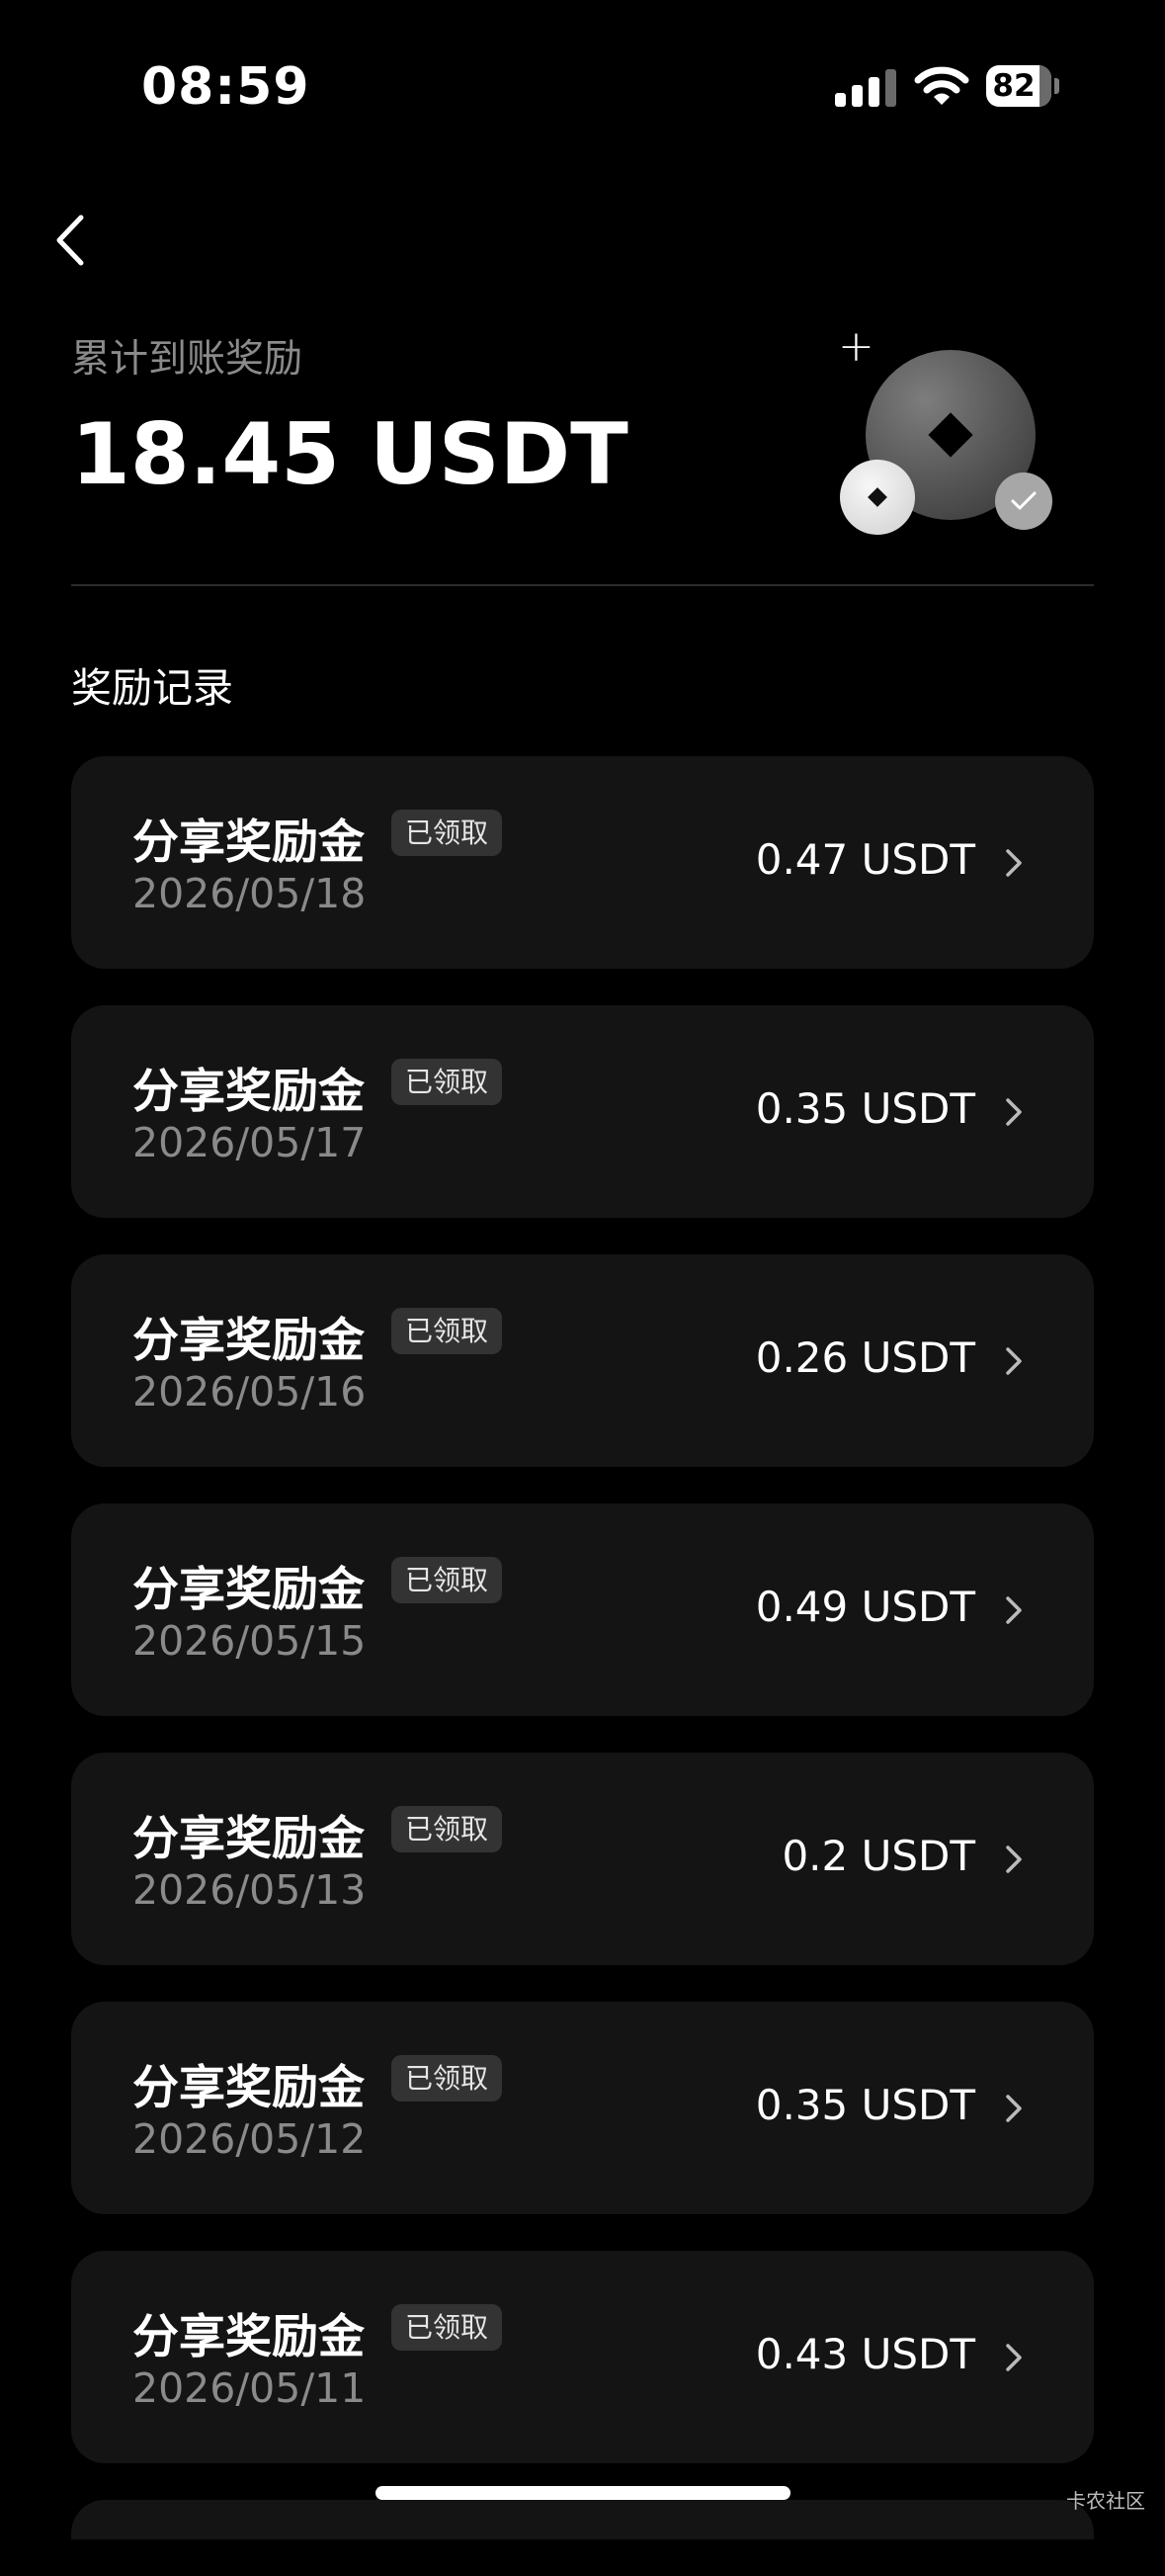 The width and height of the screenshot is (1165, 2576). I want to click on cellular-signal-icon, so click(865, 87).